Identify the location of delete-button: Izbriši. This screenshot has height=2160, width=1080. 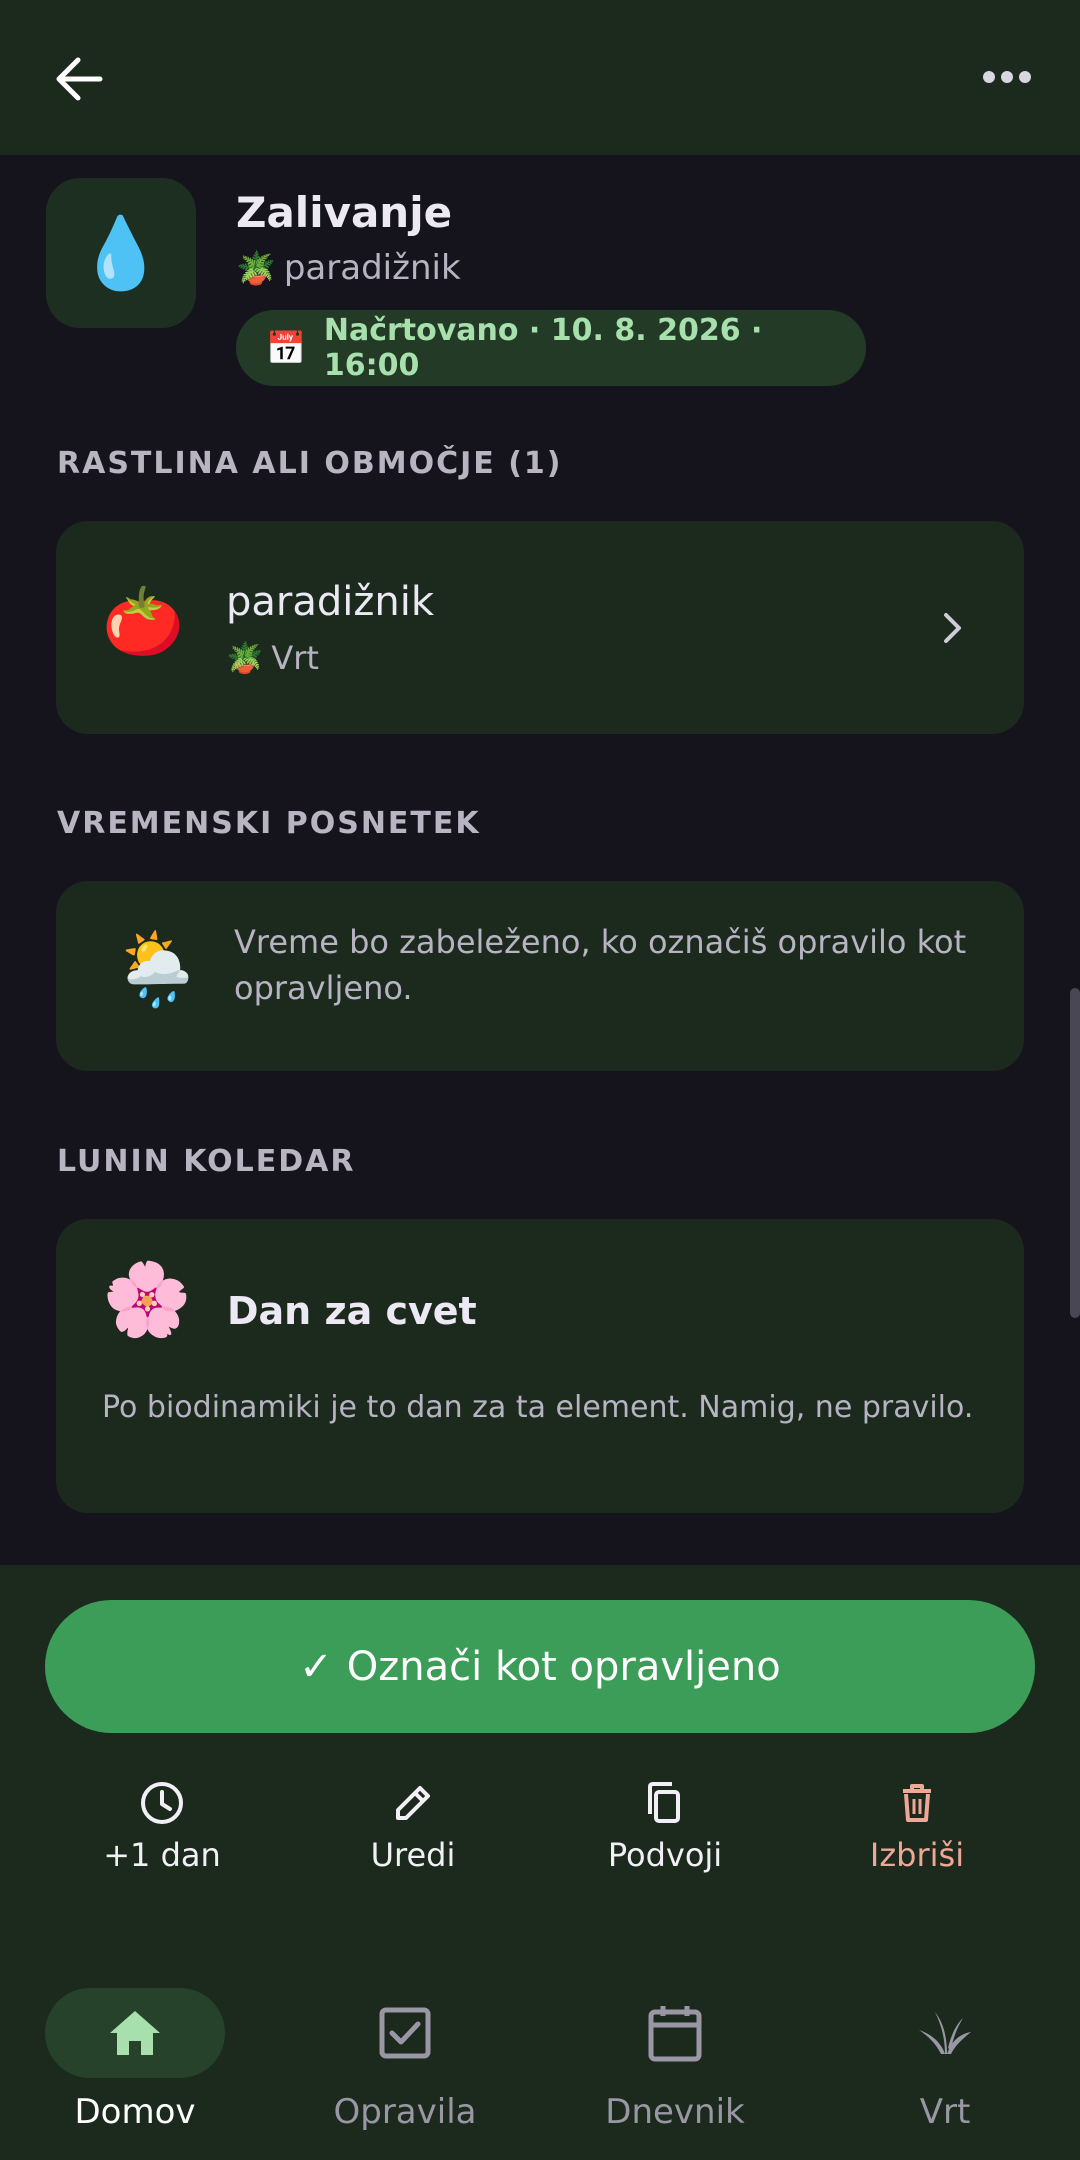
(917, 1835).